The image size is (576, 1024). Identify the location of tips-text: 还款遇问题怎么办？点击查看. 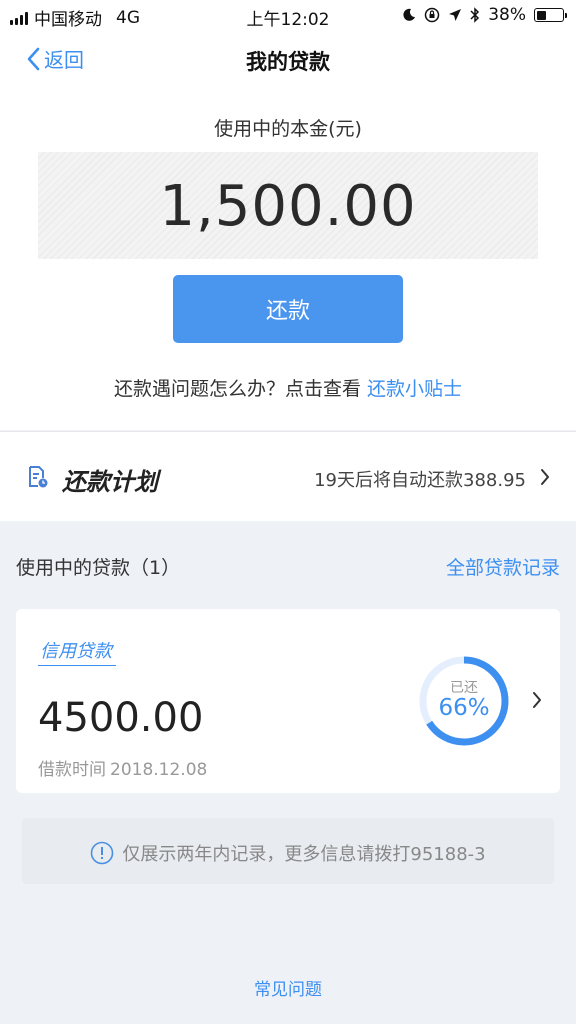
(237, 389).